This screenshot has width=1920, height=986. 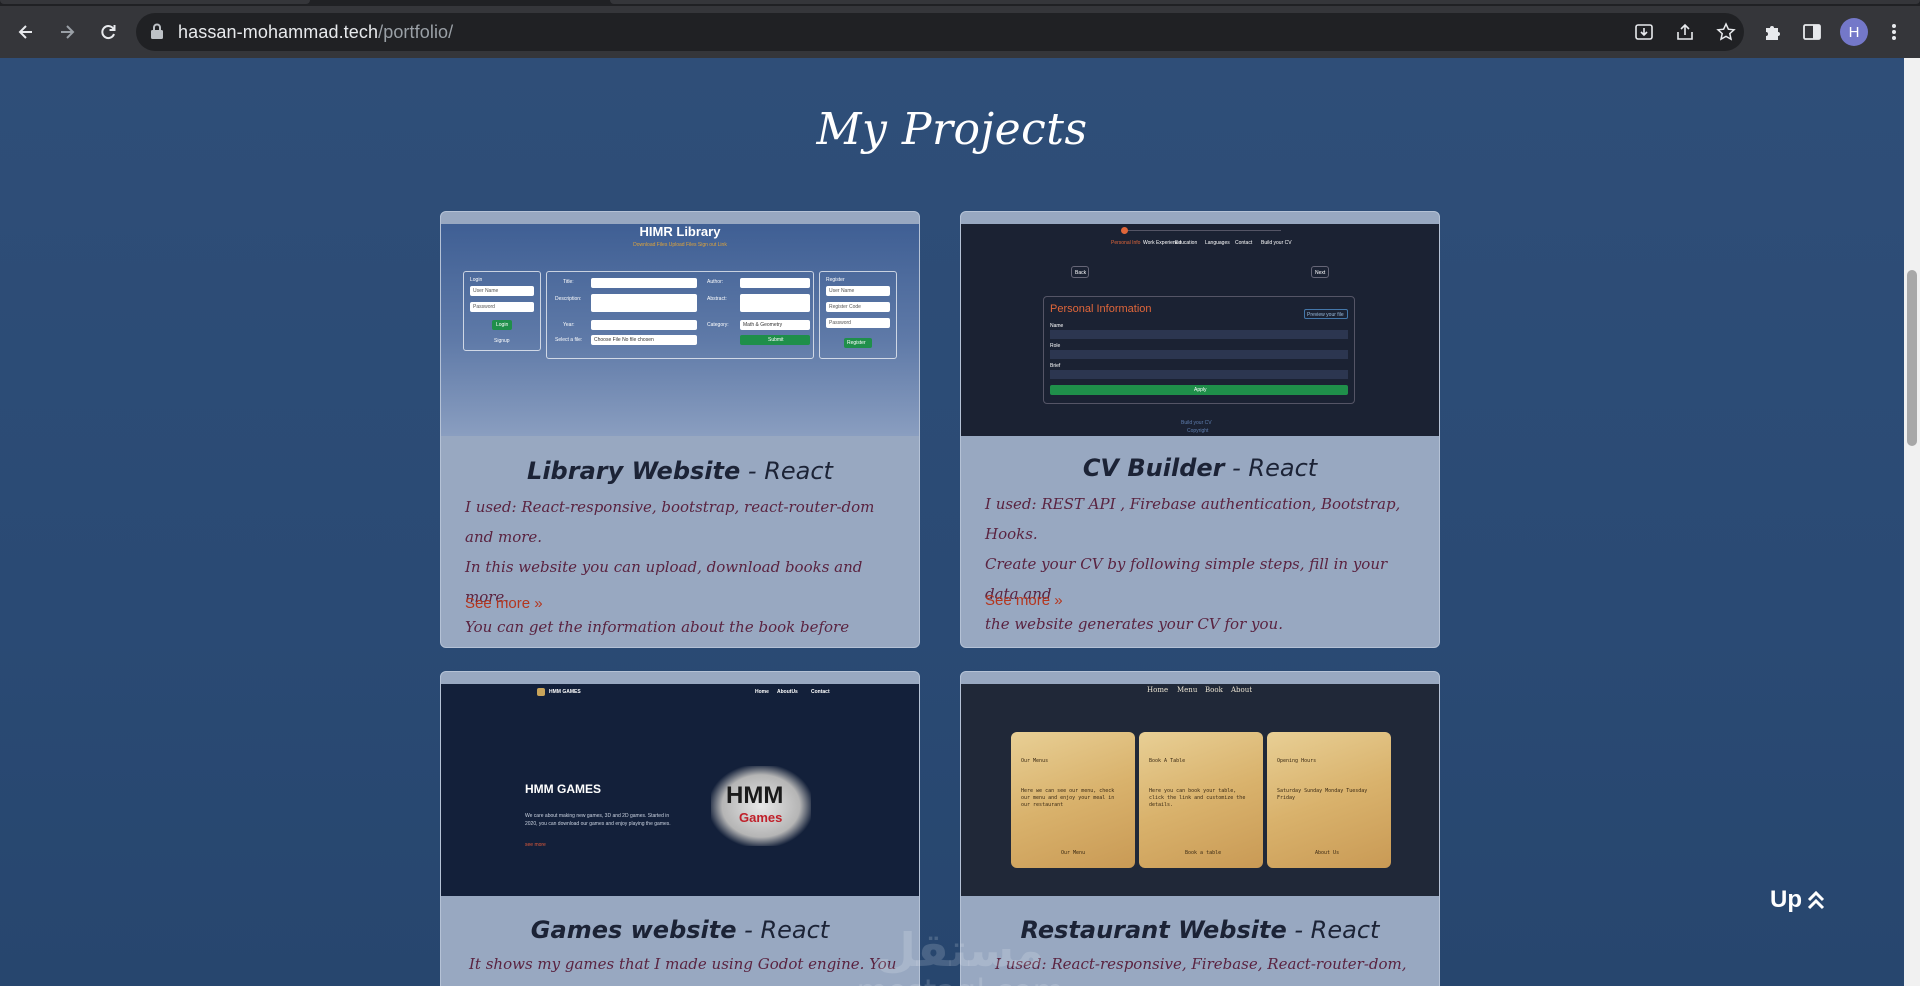 I want to click on install-app-button, so click(x=1644, y=32).